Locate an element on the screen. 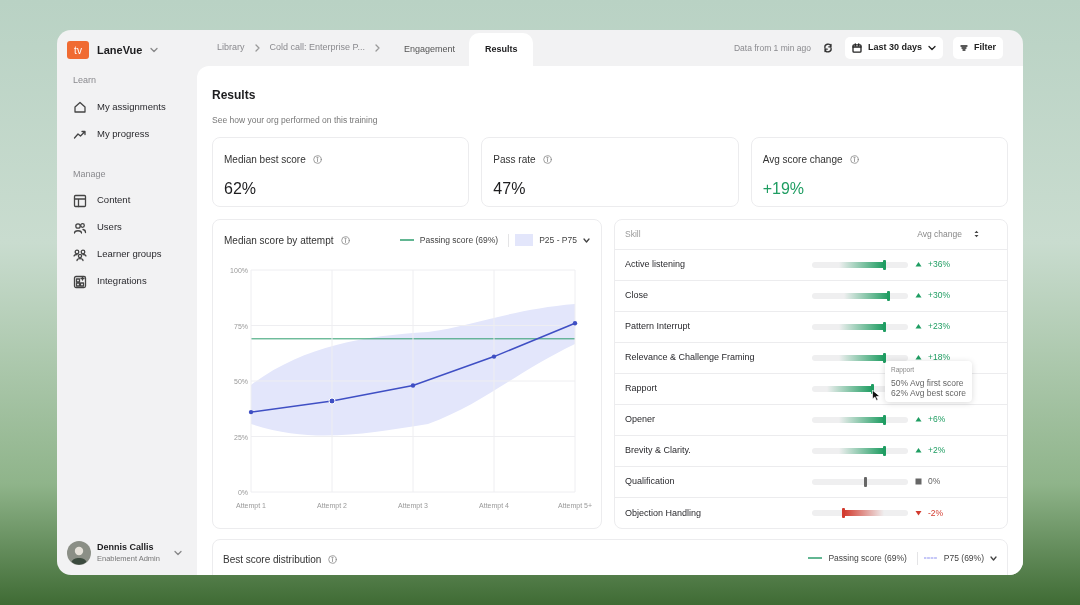 The height and width of the screenshot is (605, 1080). page-subtitle: See how your org performed on this training is located at coordinates (295, 120).